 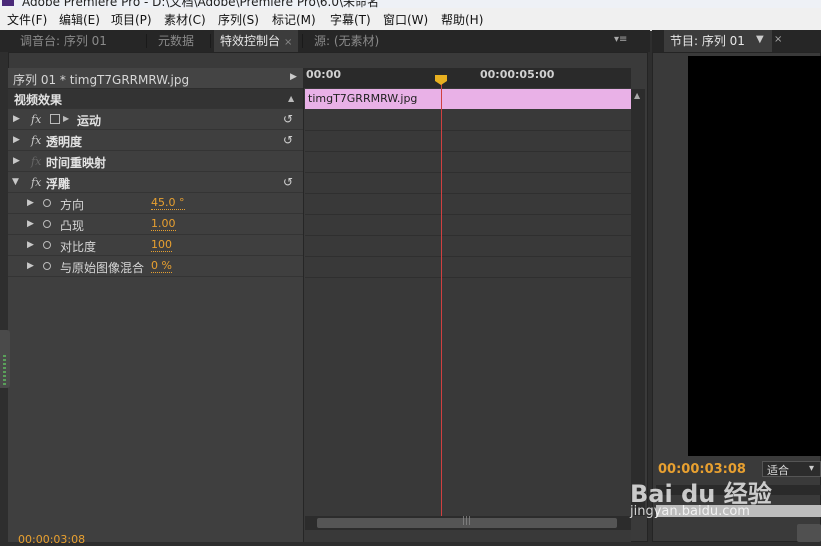 What do you see at coordinates (185, 19) in the screenshot?
I see `menu-clip: 素材(C)` at bounding box center [185, 19].